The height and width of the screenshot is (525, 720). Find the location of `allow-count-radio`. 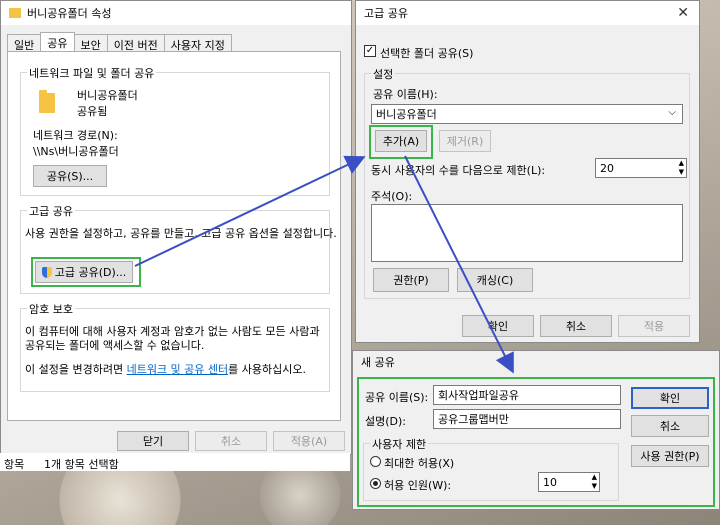

allow-count-radio is located at coordinates (375, 483).